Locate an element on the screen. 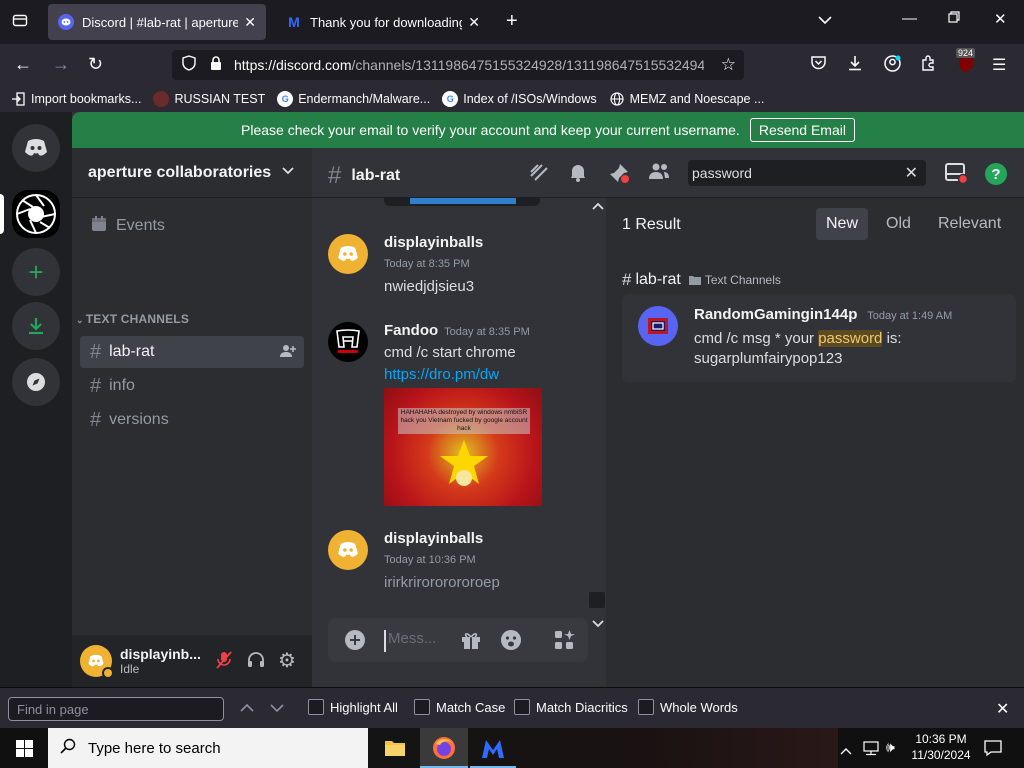 This screenshot has height=768, width=1024. discover-button is located at coordinates (36, 382).